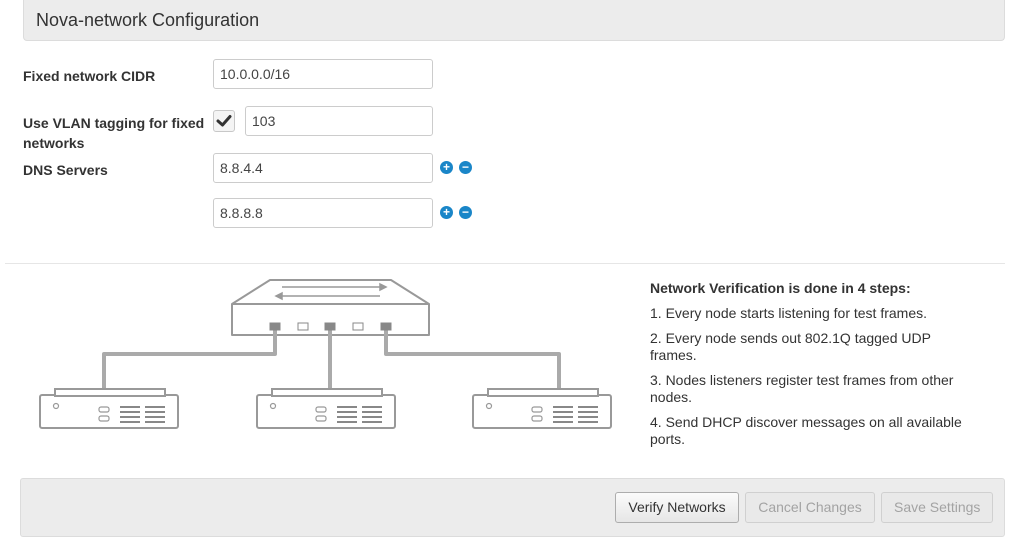  What do you see at coordinates (505, 263) in the screenshot?
I see `section-divider` at bounding box center [505, 263].